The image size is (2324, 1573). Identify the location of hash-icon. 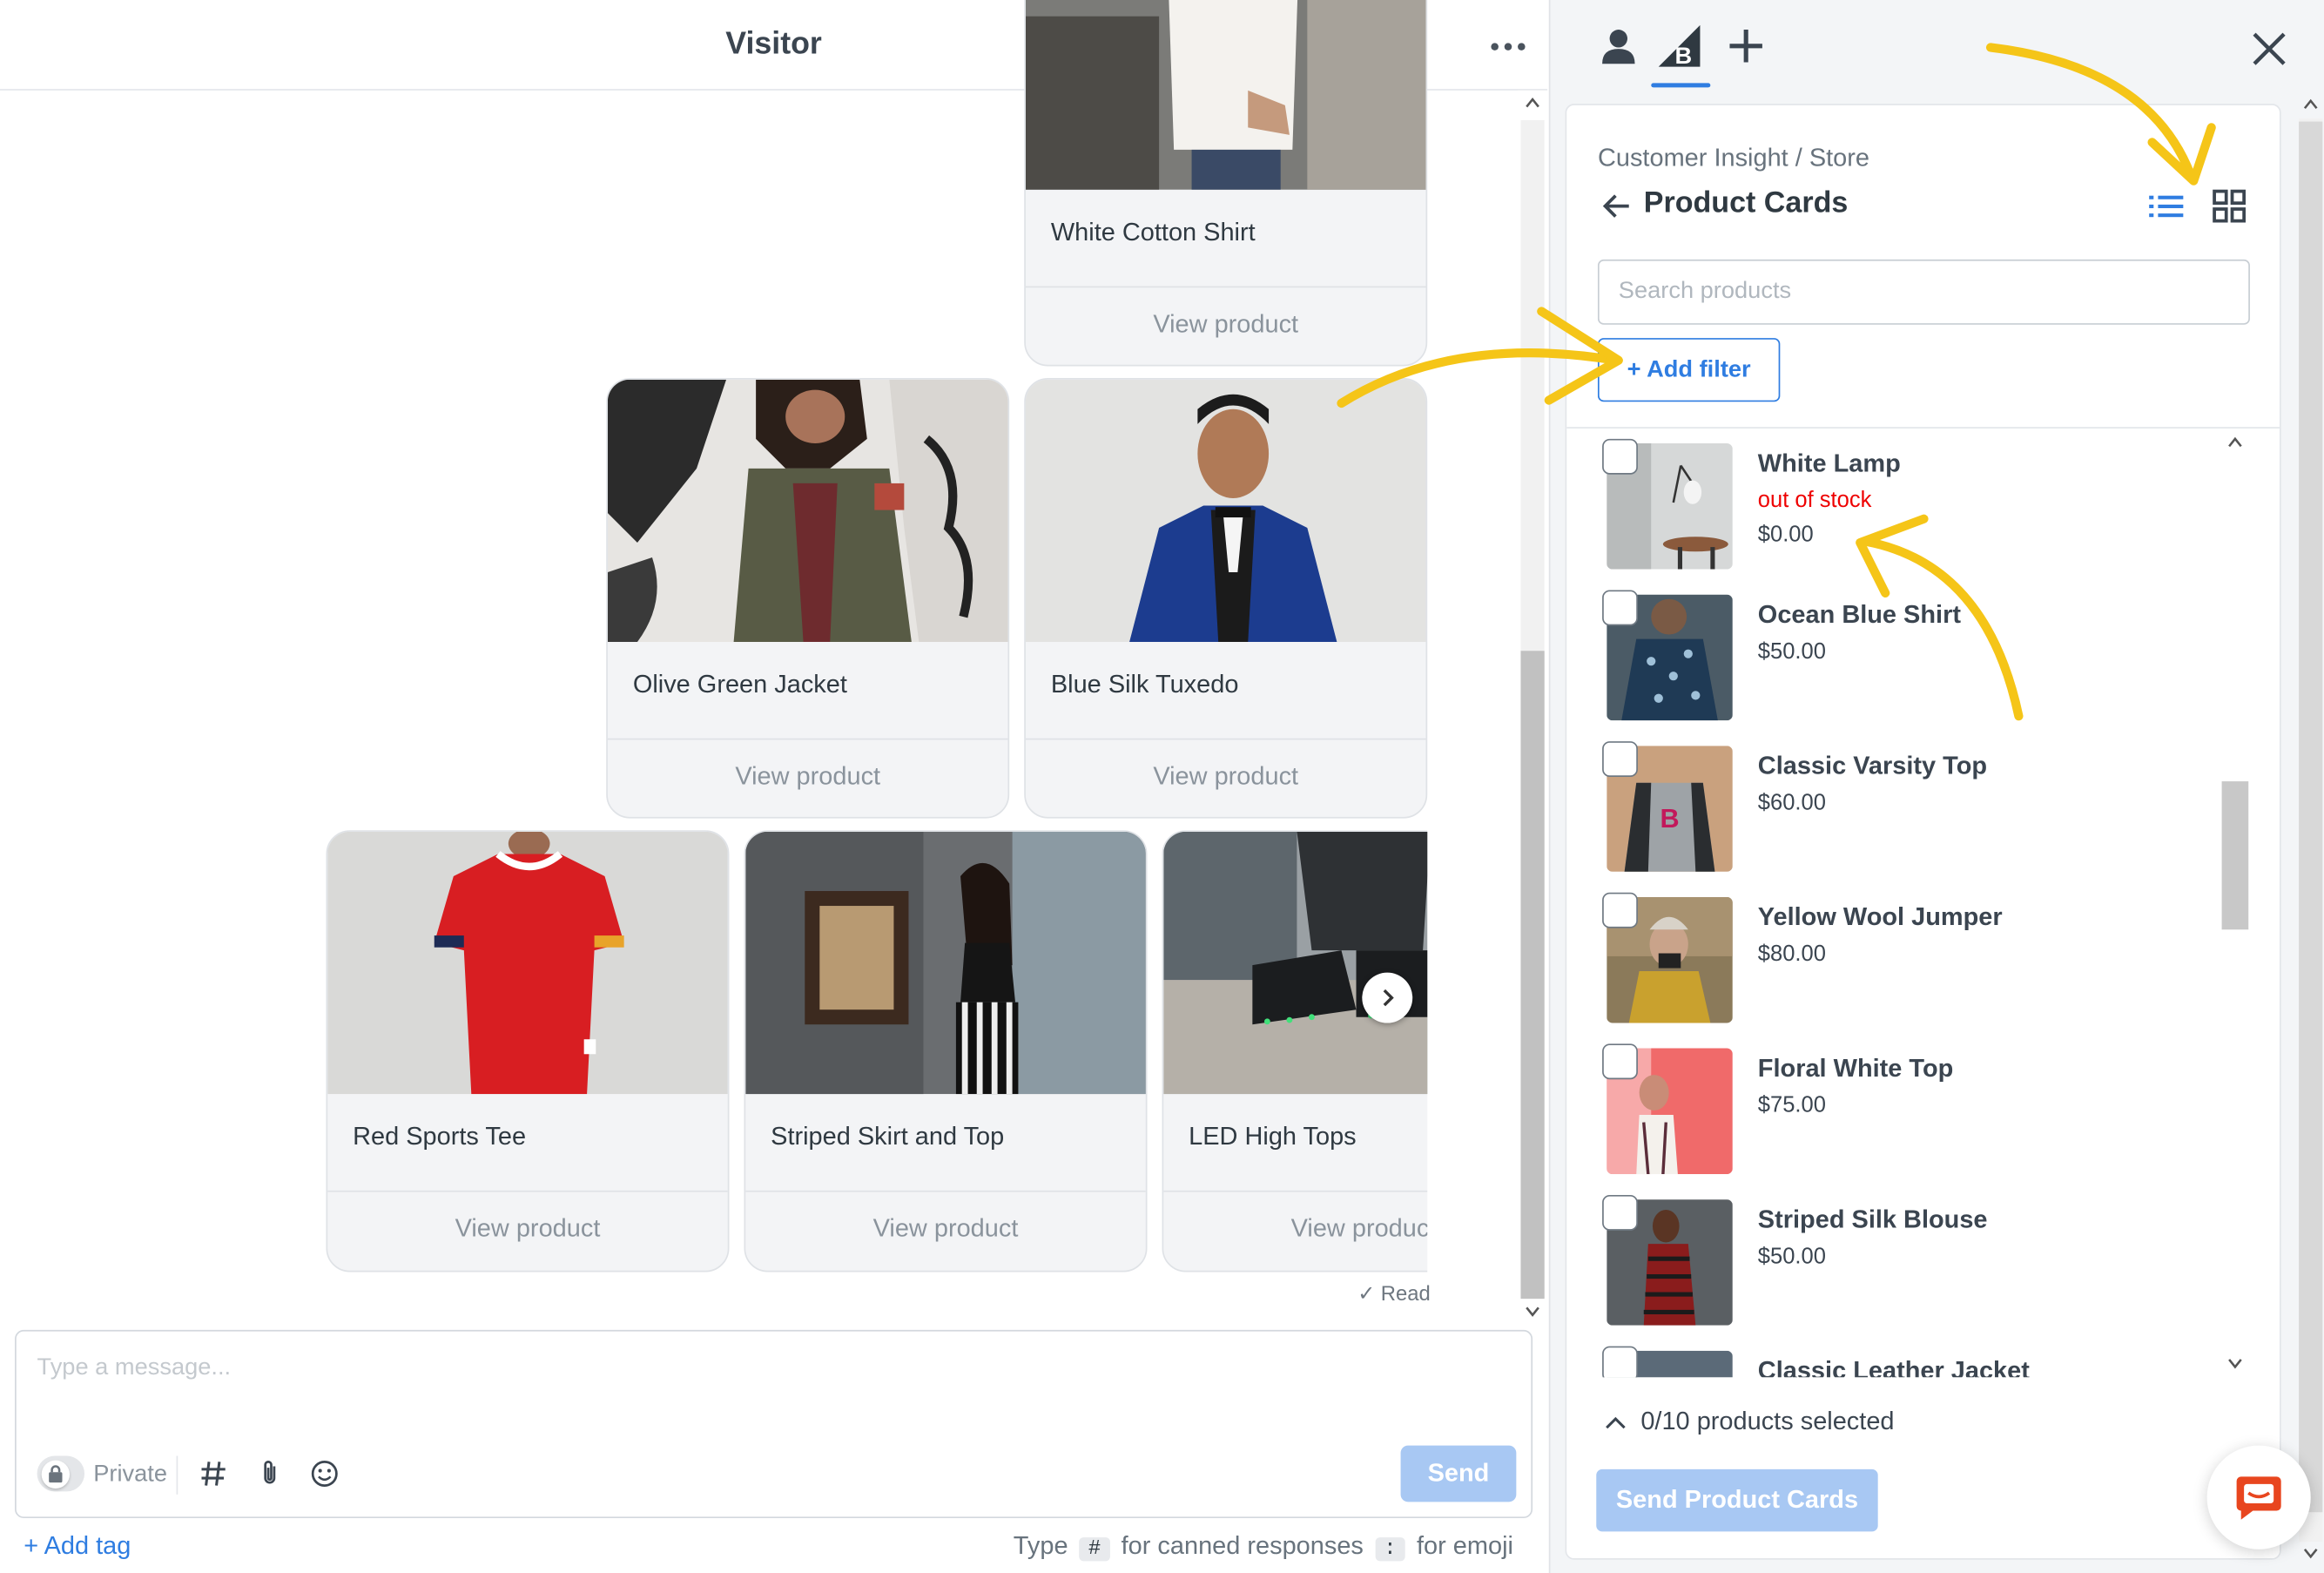
(213, 1473).